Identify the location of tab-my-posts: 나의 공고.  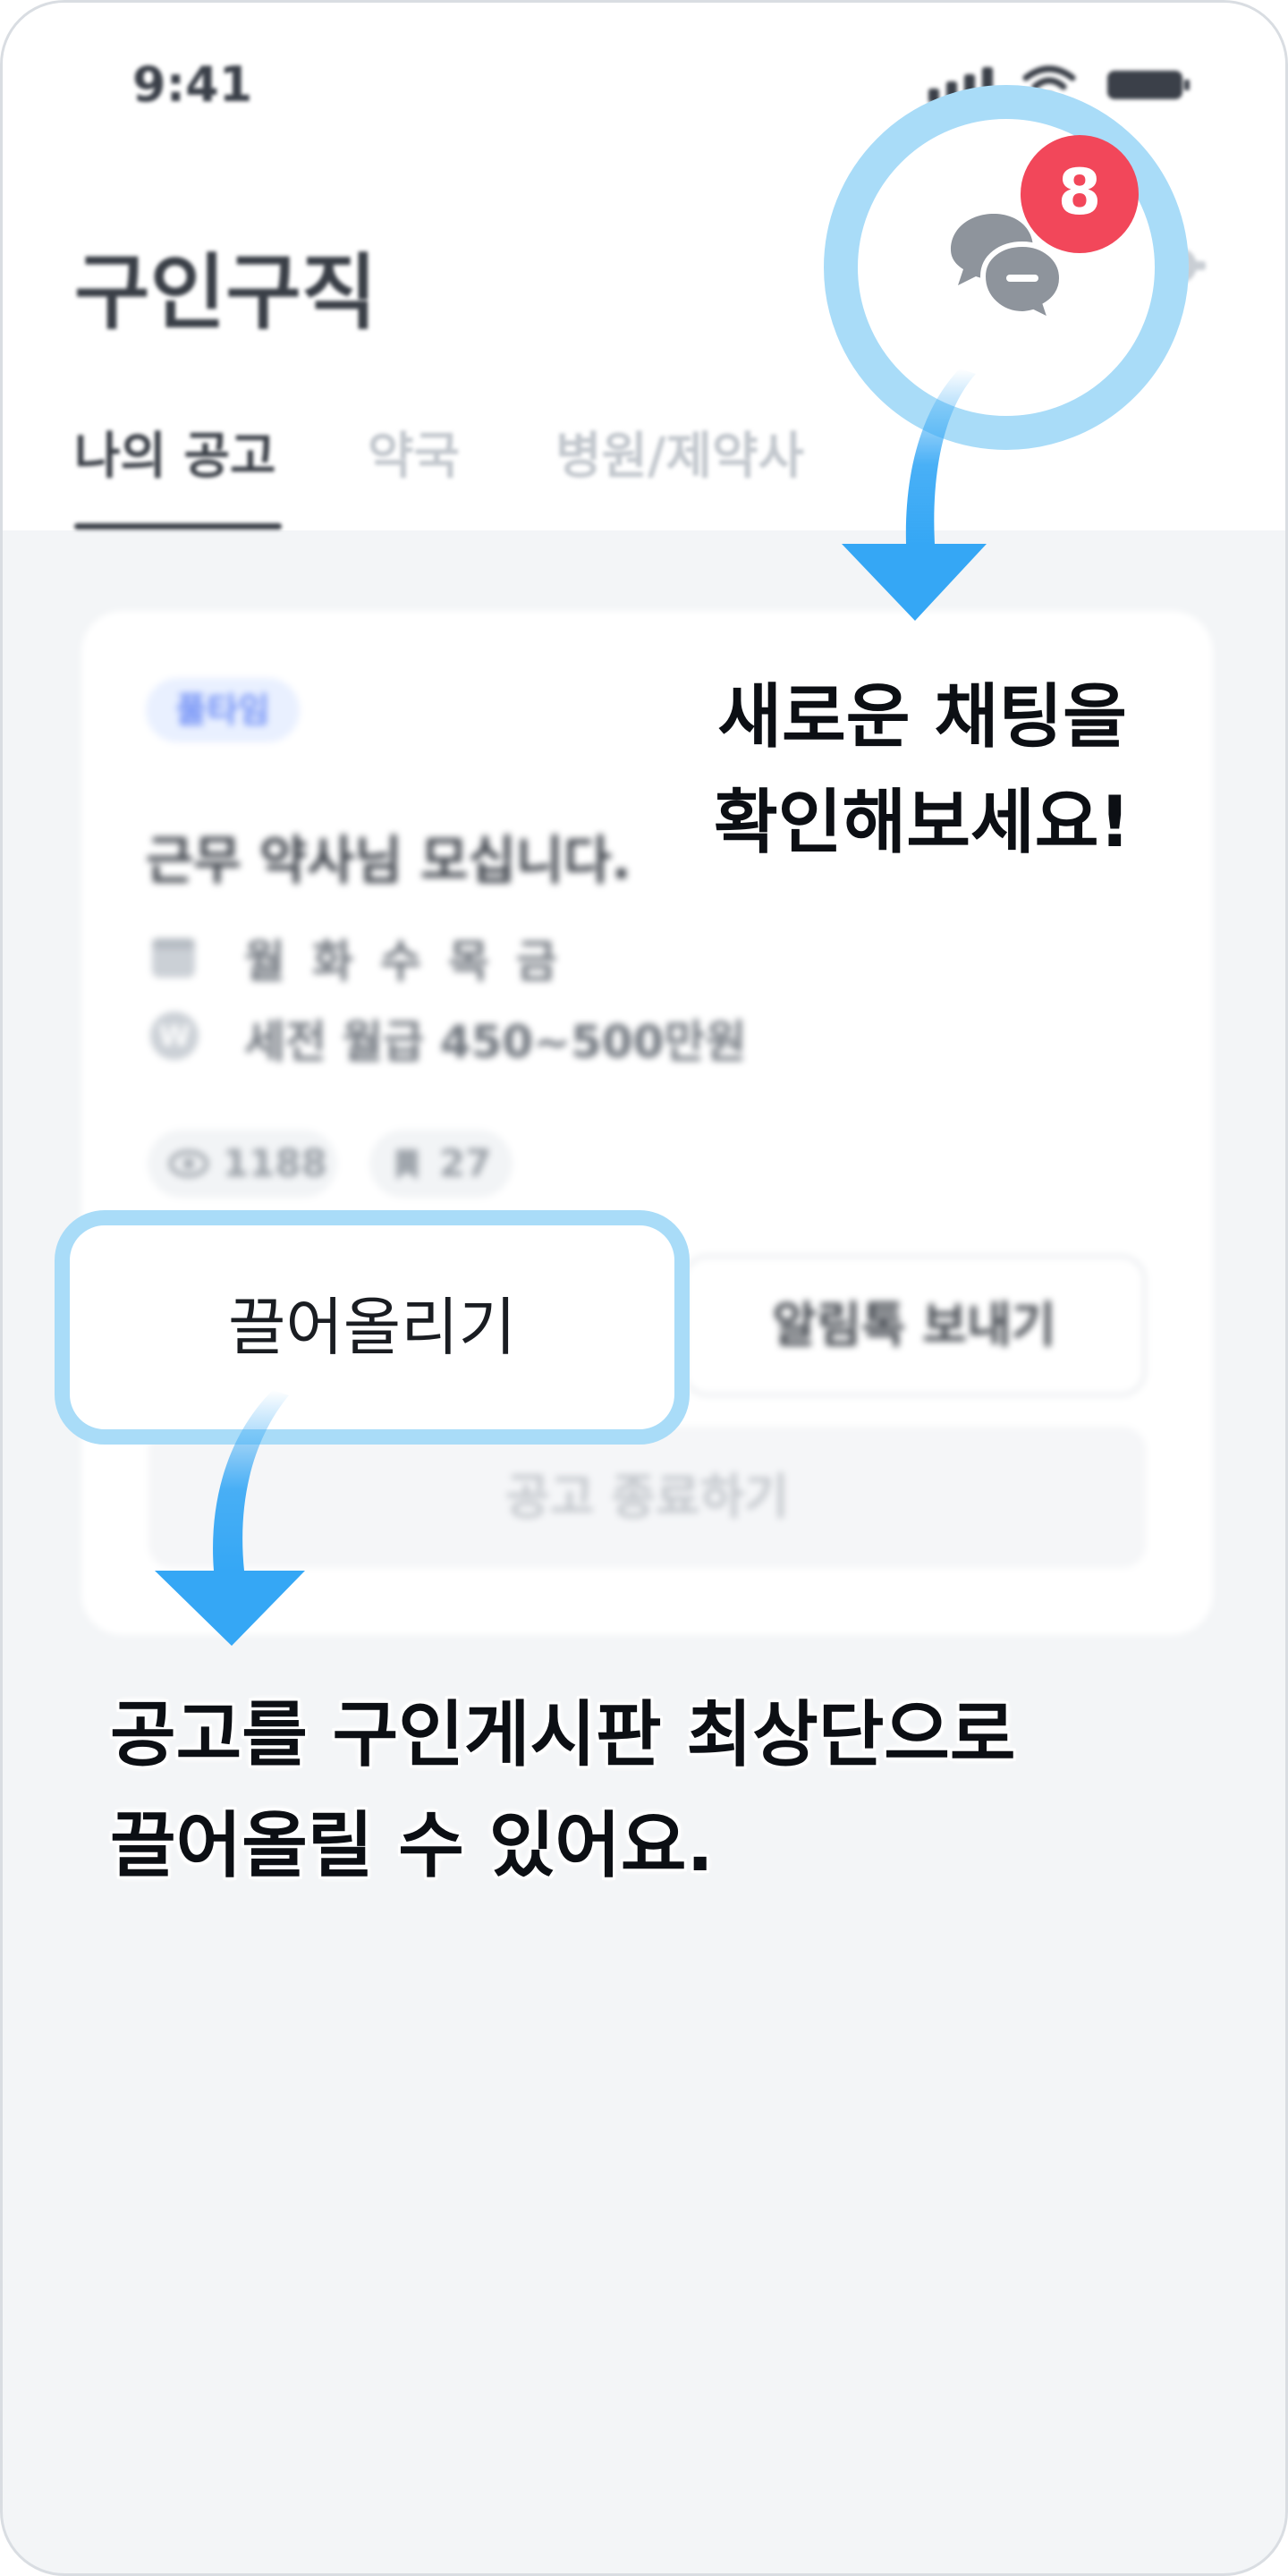
(175, 452).